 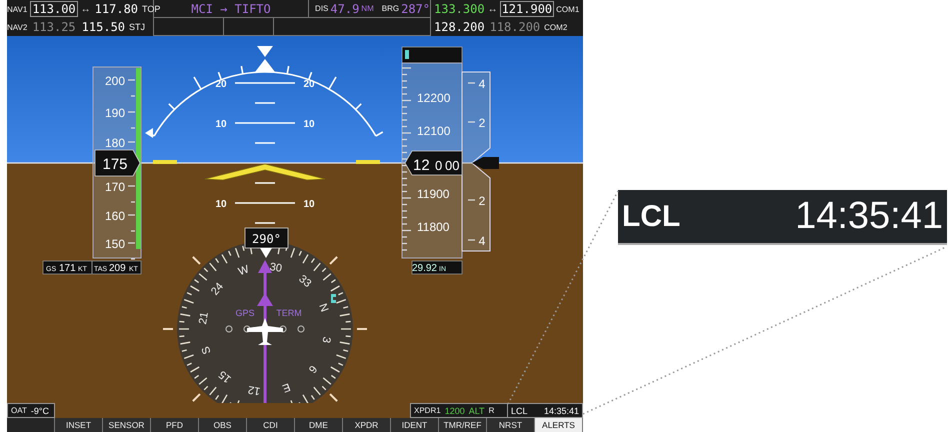 I want to click on compass-label: 33, so click(x=305, y=281).